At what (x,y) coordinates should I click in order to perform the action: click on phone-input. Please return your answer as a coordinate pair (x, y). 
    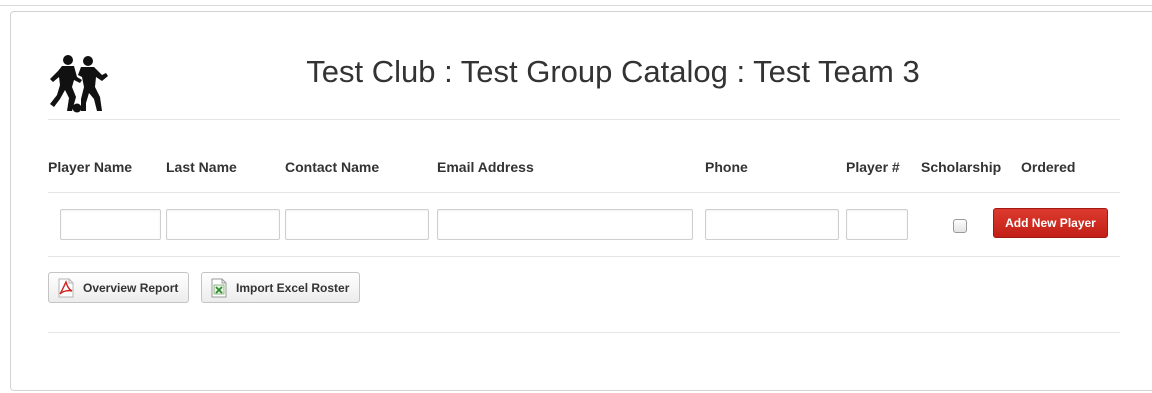
    Looking at the image, I should click on (772, 224).